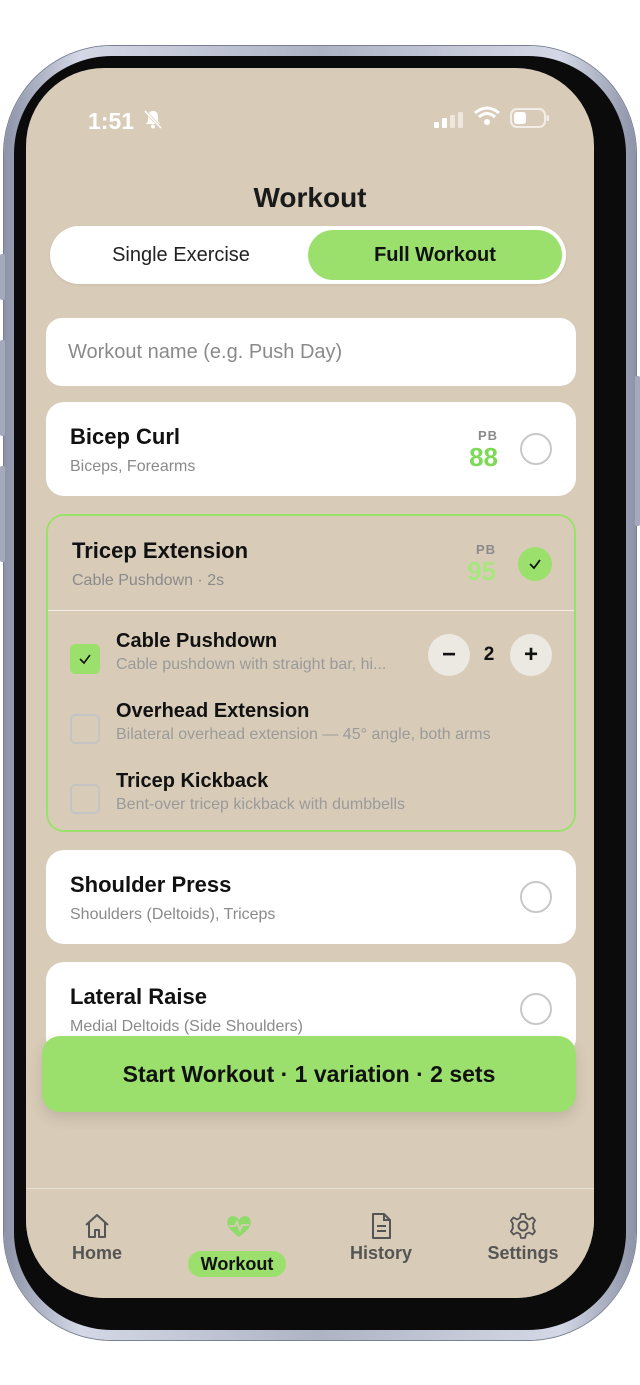 The height and width of the screenshot is (1385, 640). I want to click on exercise-muscles: Biceps, Forearms, so click(133, 466).